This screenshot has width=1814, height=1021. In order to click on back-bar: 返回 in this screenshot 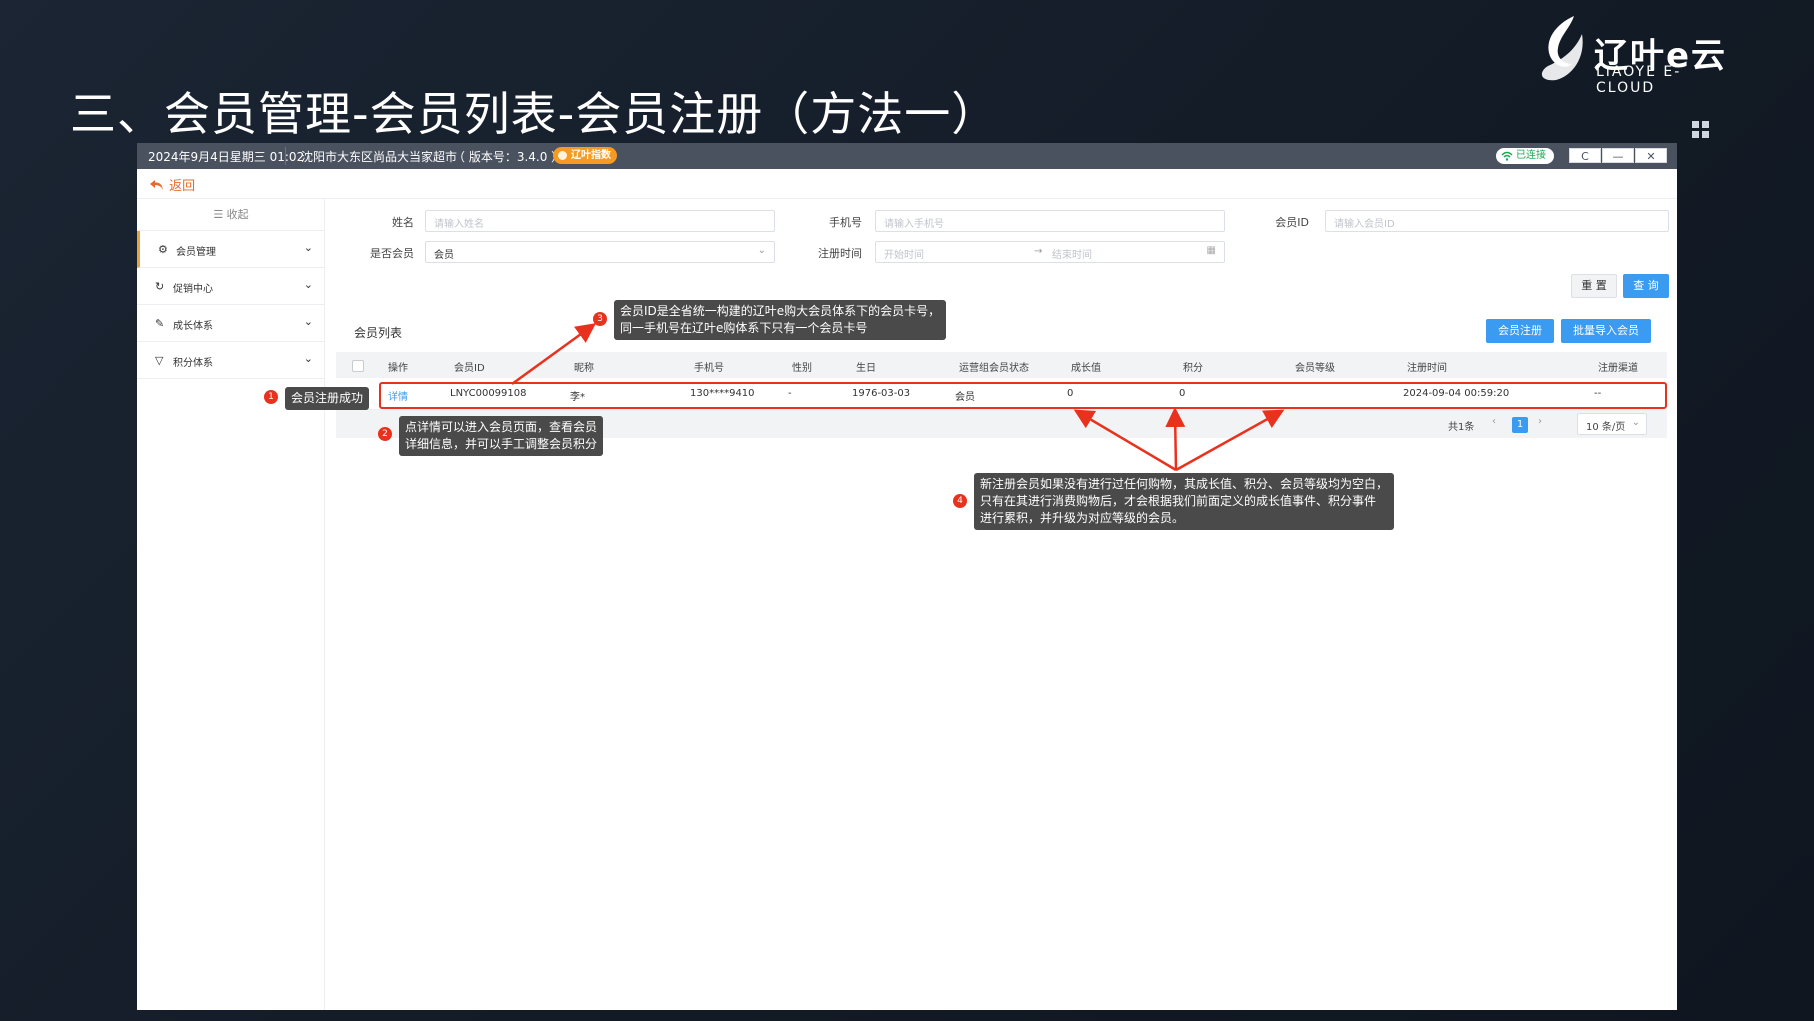, I will do `click(907, 184)`.